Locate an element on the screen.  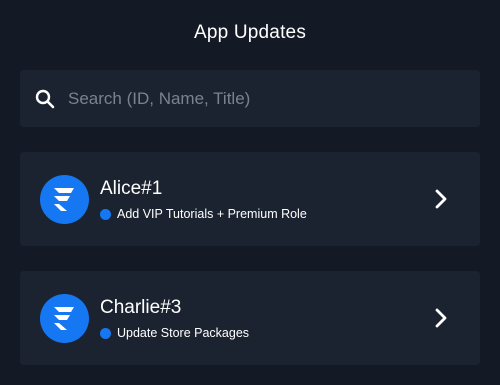
update-description: Add VIP Tutorials + Premium Role is located at coordinates (212, 214).